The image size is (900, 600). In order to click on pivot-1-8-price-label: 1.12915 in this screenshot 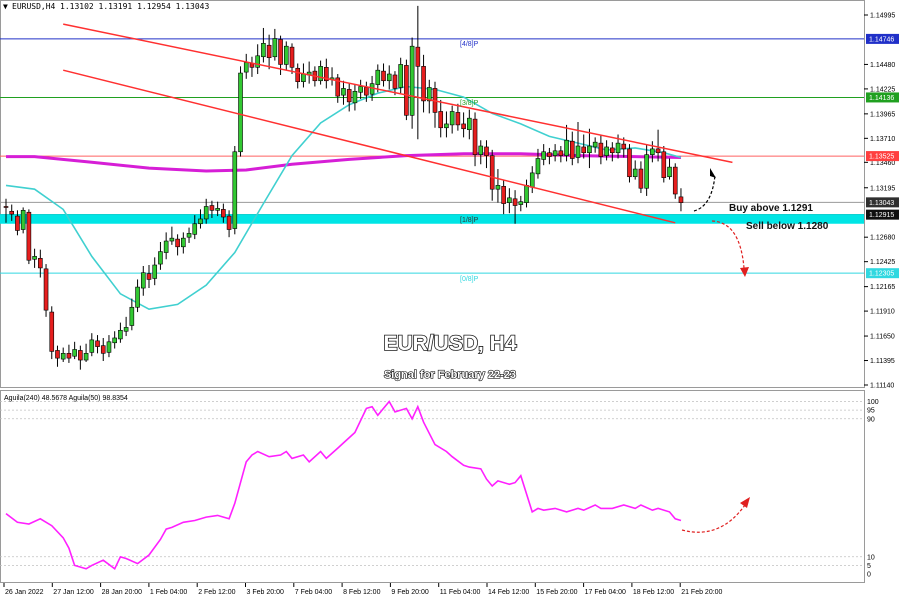, I will do `click(881, 215)`.